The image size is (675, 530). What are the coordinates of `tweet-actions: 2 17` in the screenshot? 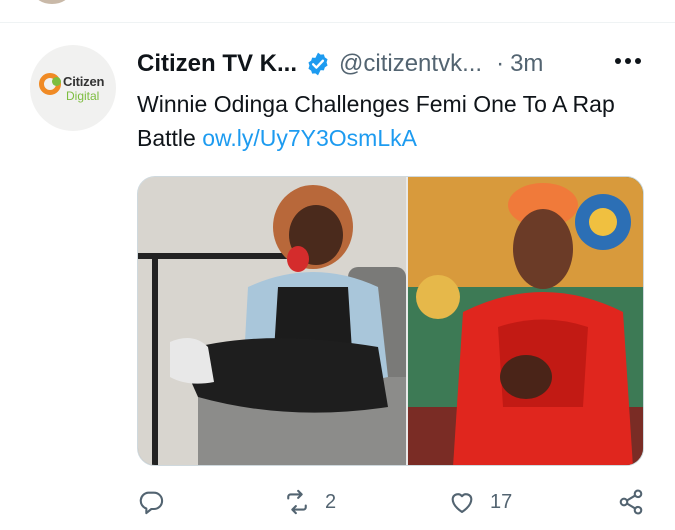 It's located at (392, 503).